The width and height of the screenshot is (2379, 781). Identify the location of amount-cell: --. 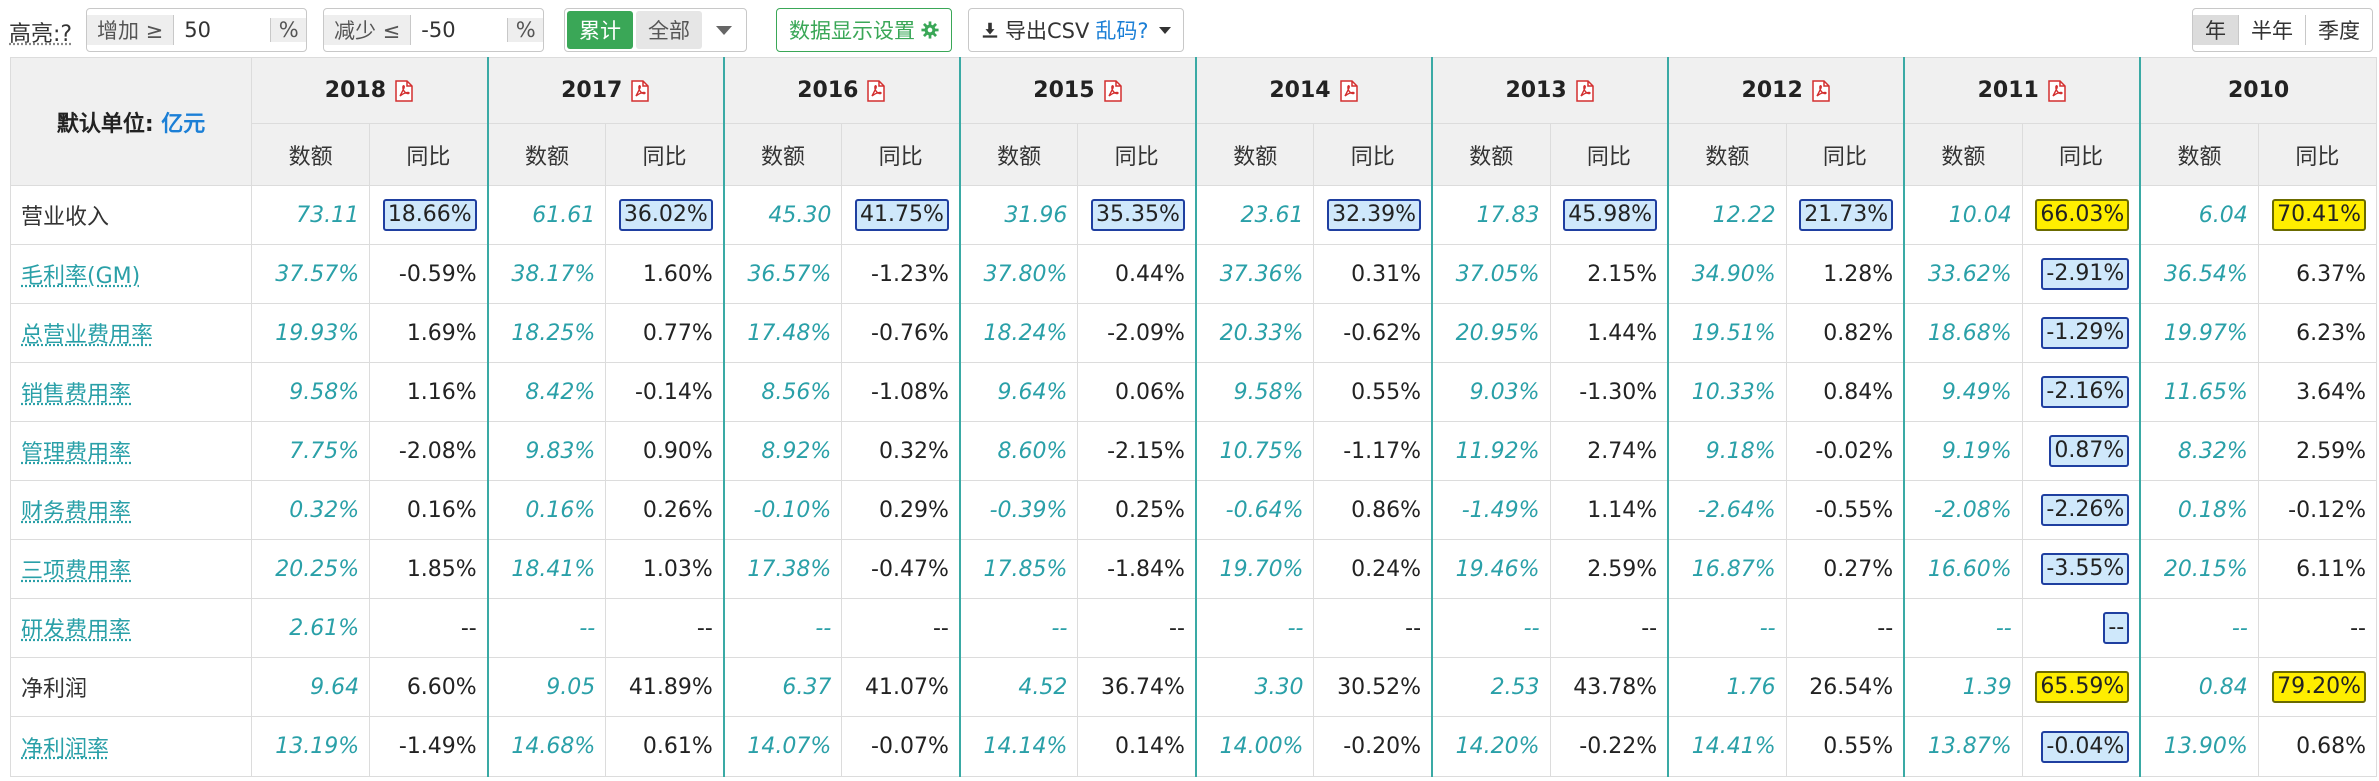
(1254, 628).